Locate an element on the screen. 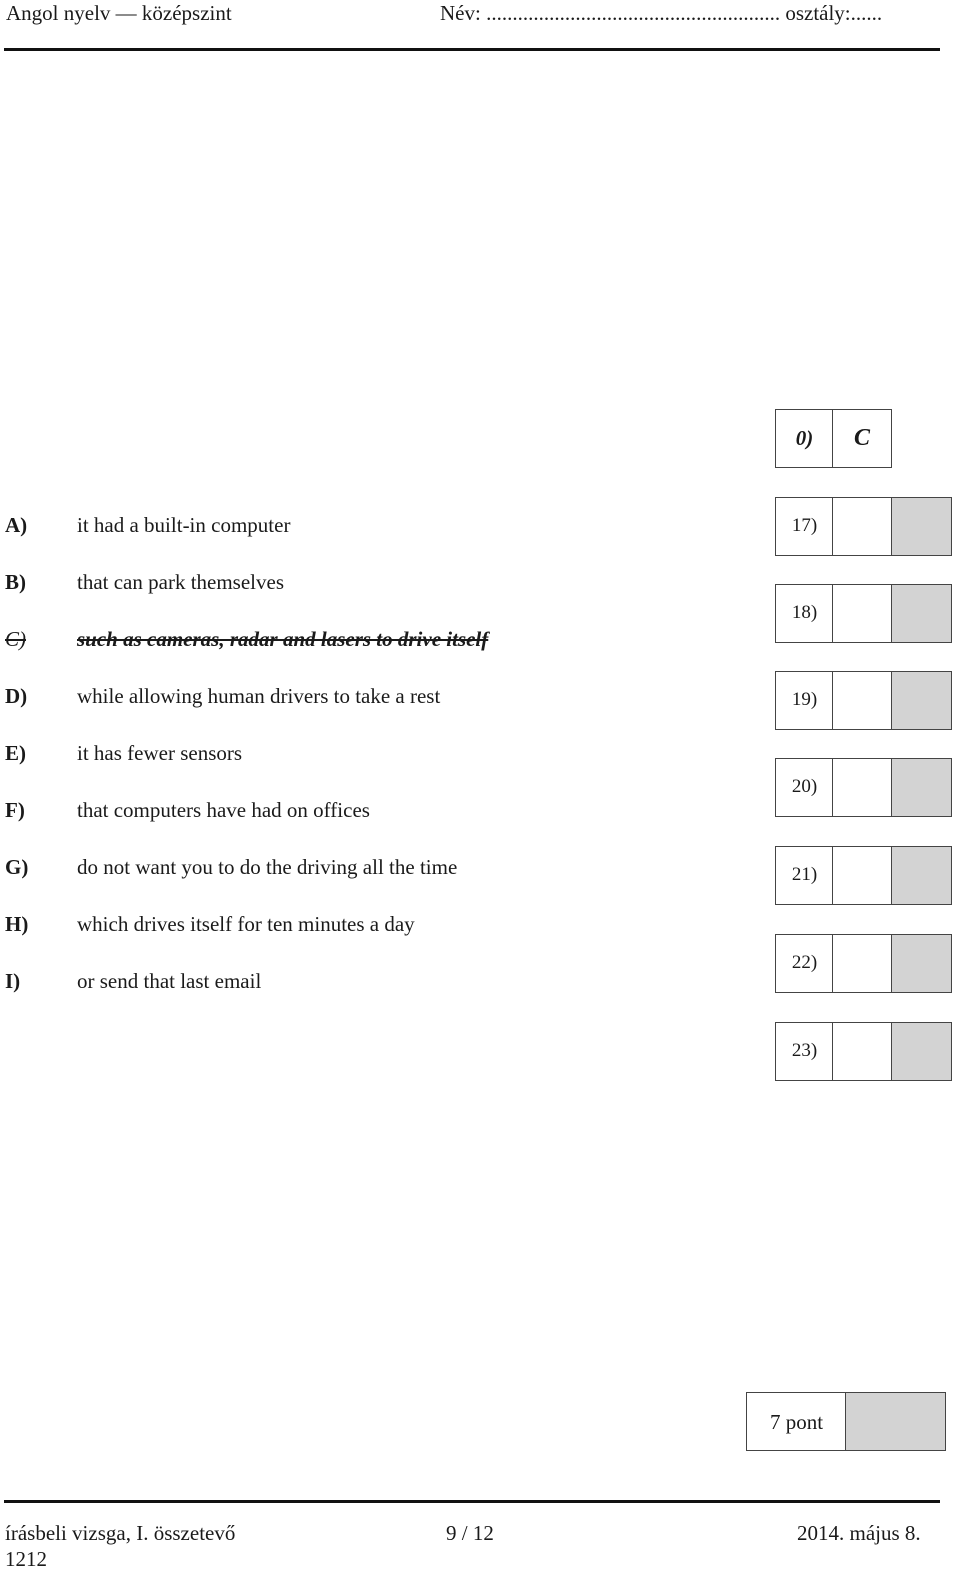 Image resolution: width=960 pixels, height=1577 pixels. score-box: 7 pont is located at coordinates (846, 1421).